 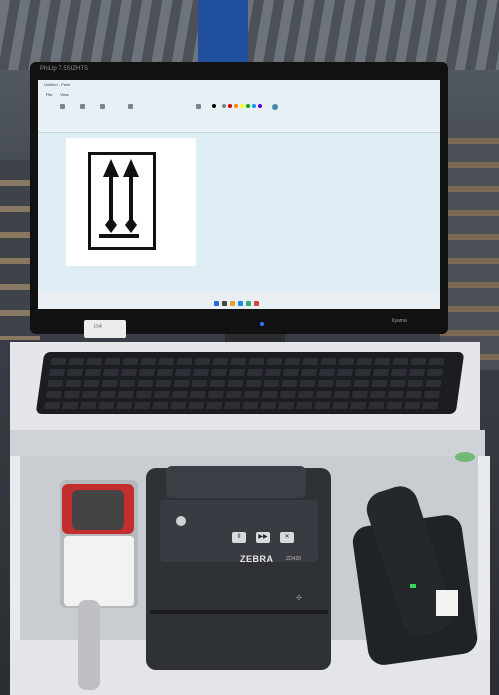 What do you see at coordinates (89, 645) in the screenshot?
I see `tape-dispenser-handle` at bounding box center [89, 645].